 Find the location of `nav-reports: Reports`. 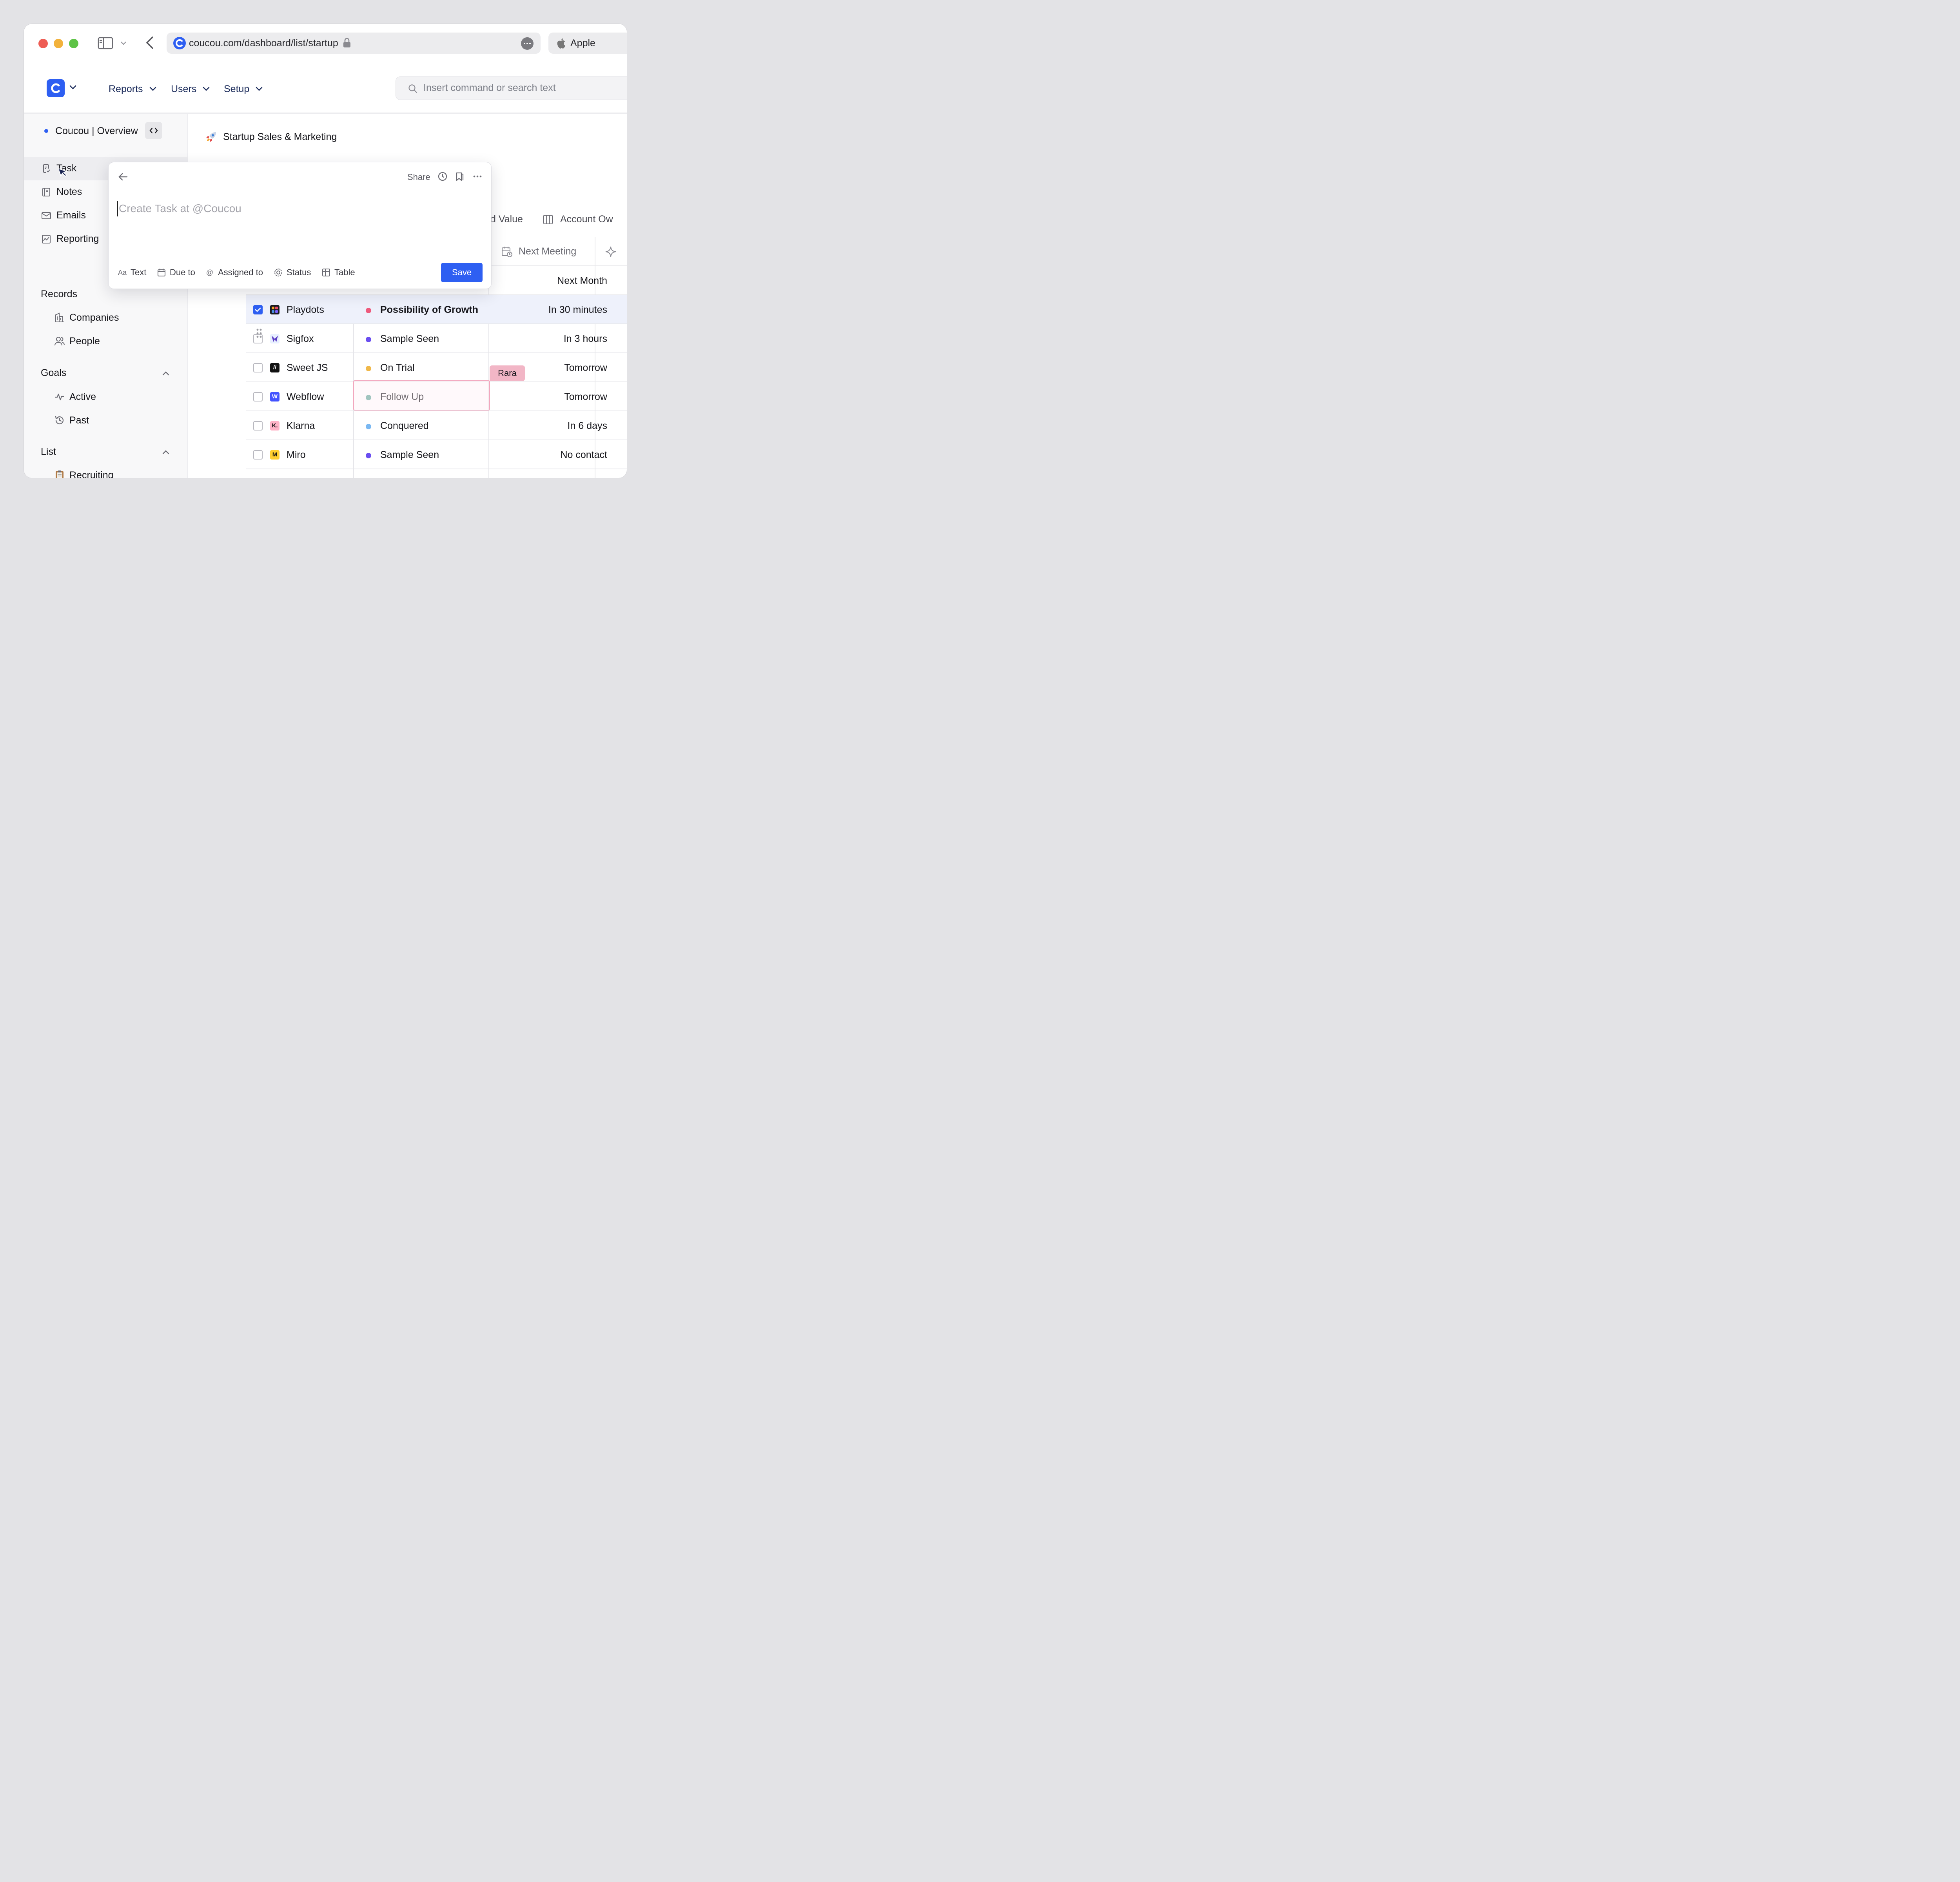

nav-reports: Reports is located at coordinates (132, 89).